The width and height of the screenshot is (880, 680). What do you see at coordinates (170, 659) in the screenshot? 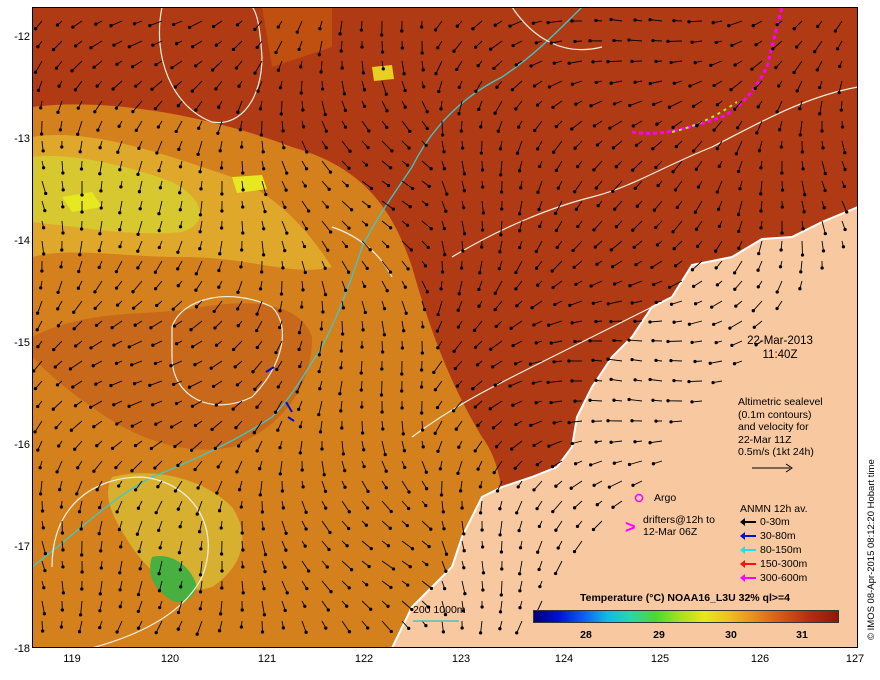
I see `x-tick-lon: 120` at bounding box center [170, 659].